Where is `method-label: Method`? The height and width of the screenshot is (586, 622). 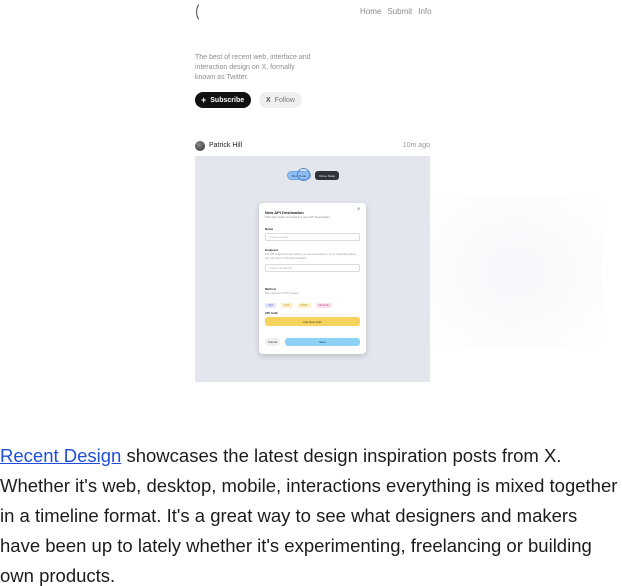
method-label: Method is located at coordinates (270, 289).